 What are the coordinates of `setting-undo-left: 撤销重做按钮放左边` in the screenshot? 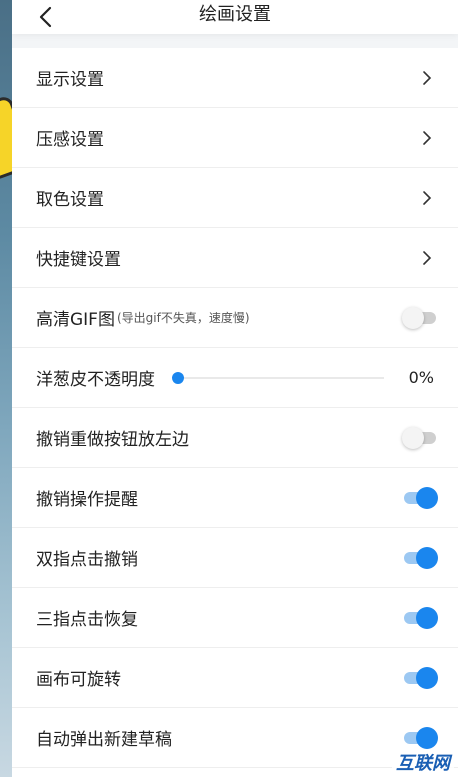 It's located at (235, 438).